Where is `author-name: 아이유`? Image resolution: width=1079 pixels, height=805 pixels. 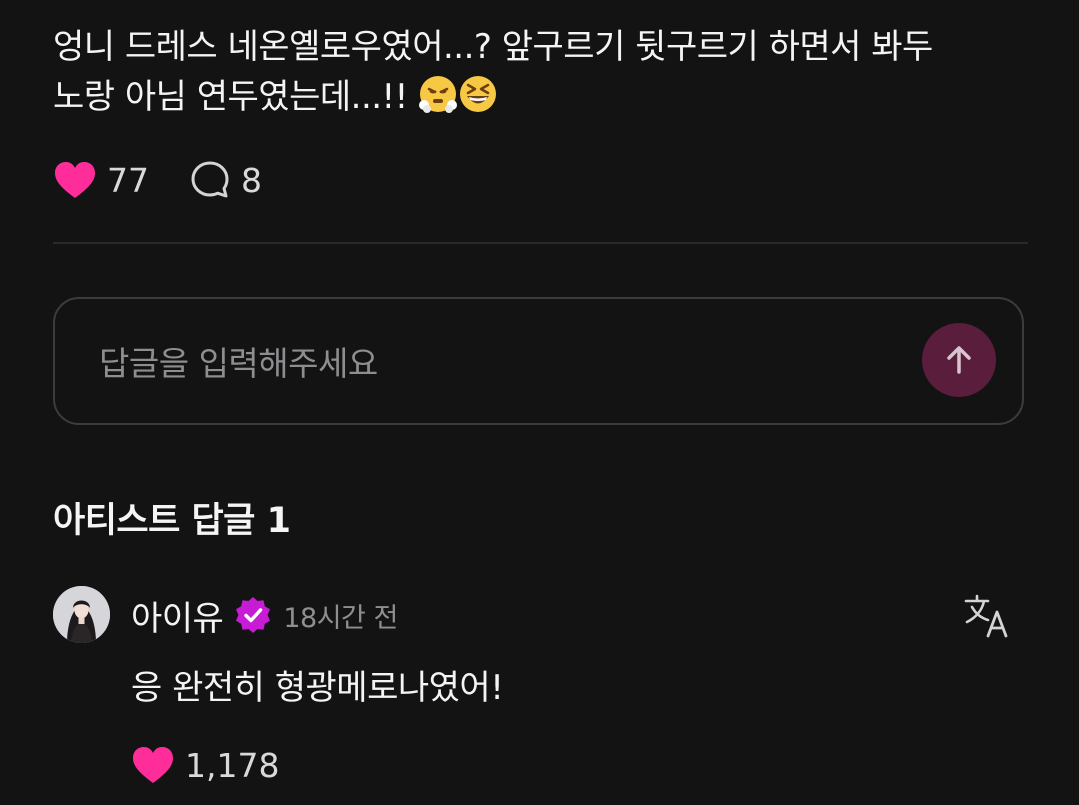
author-name: 아이유 is located at coordinates (177, 615).